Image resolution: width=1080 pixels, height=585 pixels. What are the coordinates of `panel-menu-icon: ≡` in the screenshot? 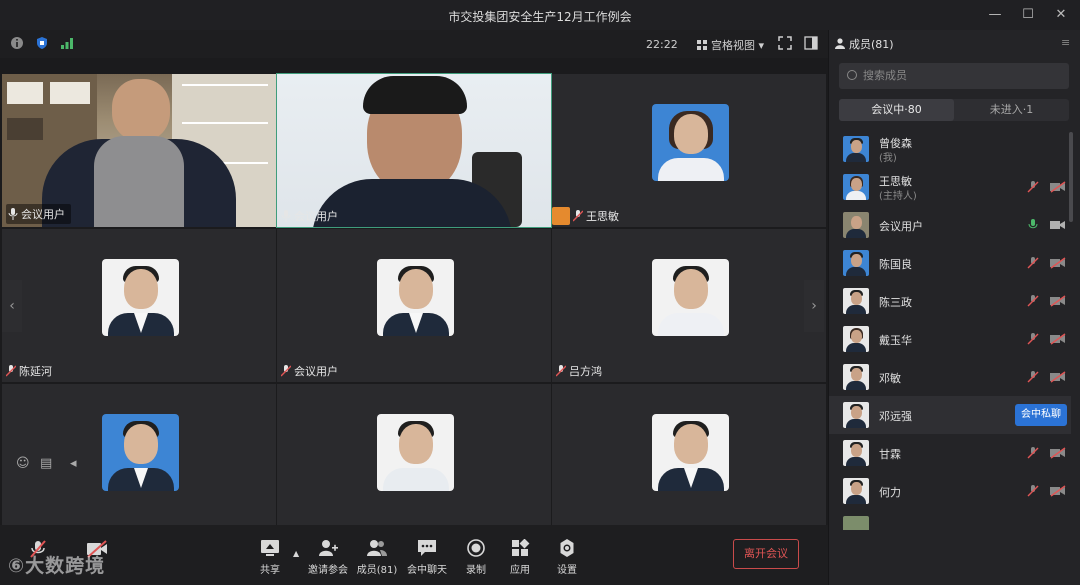 It's located at (1065, 42).